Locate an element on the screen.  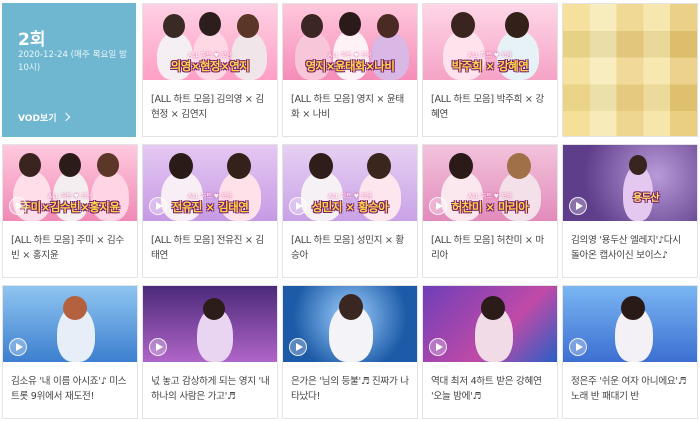
video-caption: [ALL 하트 모음] 박주희 × 강혜연 is located at coordinates (487, 107).